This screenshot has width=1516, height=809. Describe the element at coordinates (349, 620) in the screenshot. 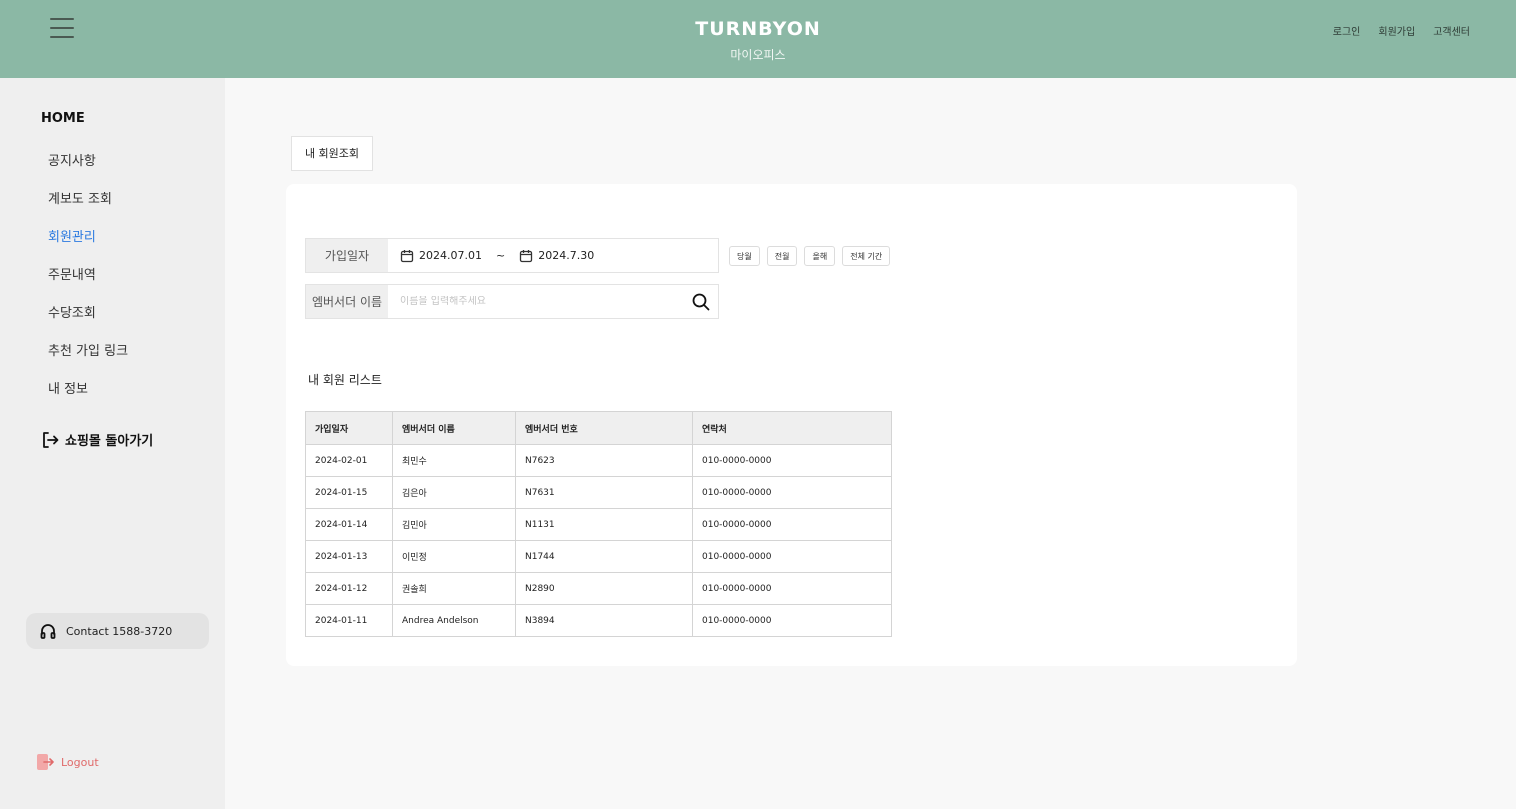

I see `cell-join-date: 2024-01-11` at that location.